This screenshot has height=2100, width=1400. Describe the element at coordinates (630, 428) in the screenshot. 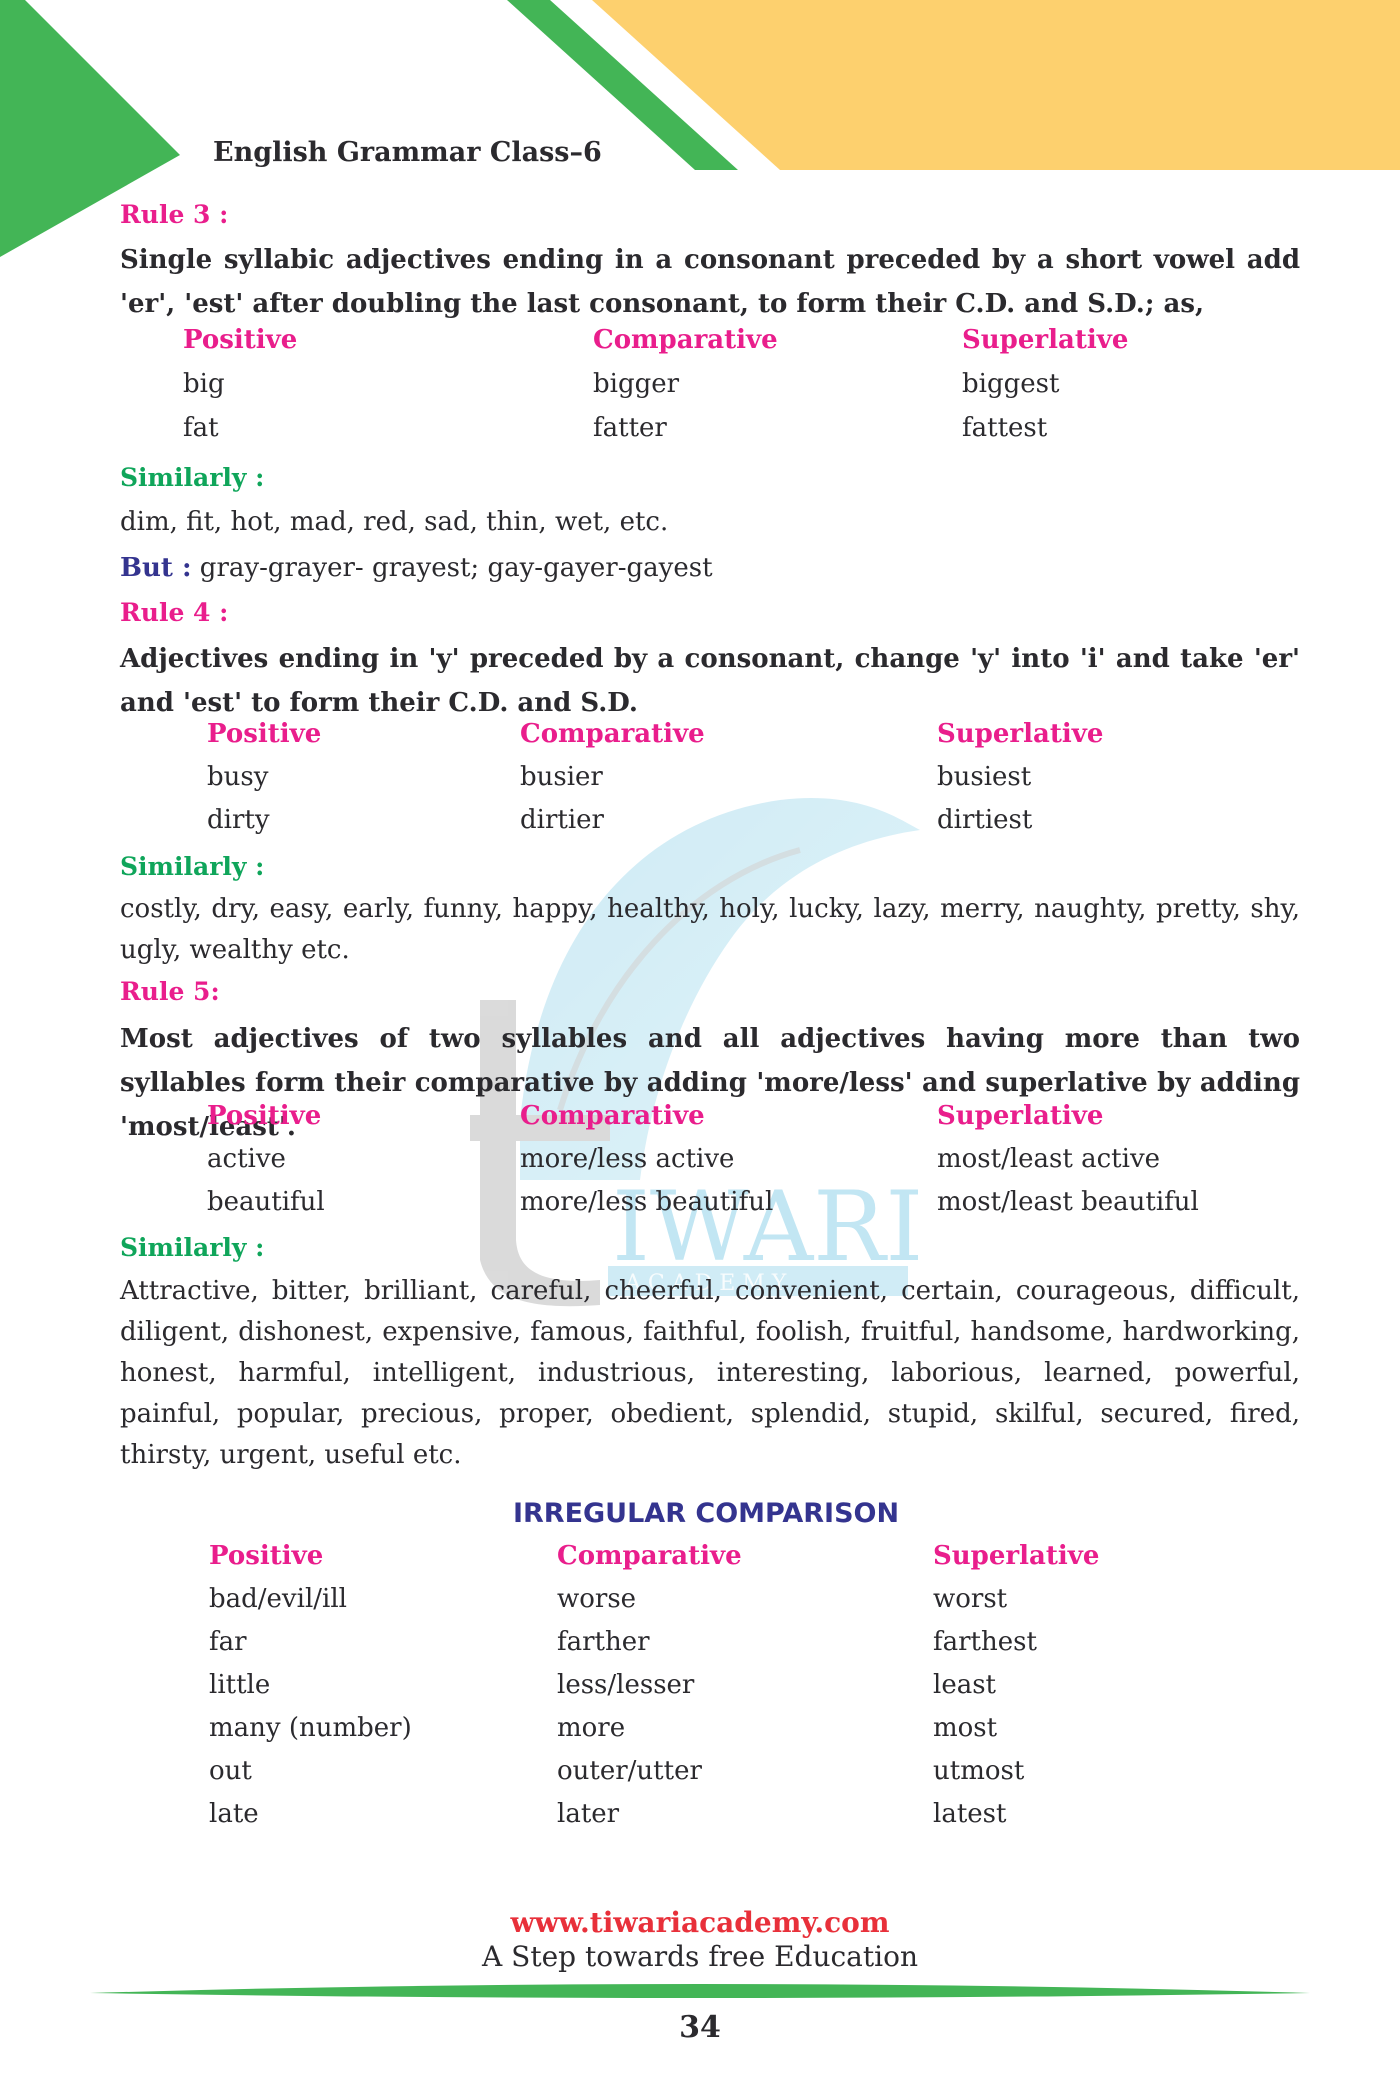

I see `cell-comparative: fatter` at that location.